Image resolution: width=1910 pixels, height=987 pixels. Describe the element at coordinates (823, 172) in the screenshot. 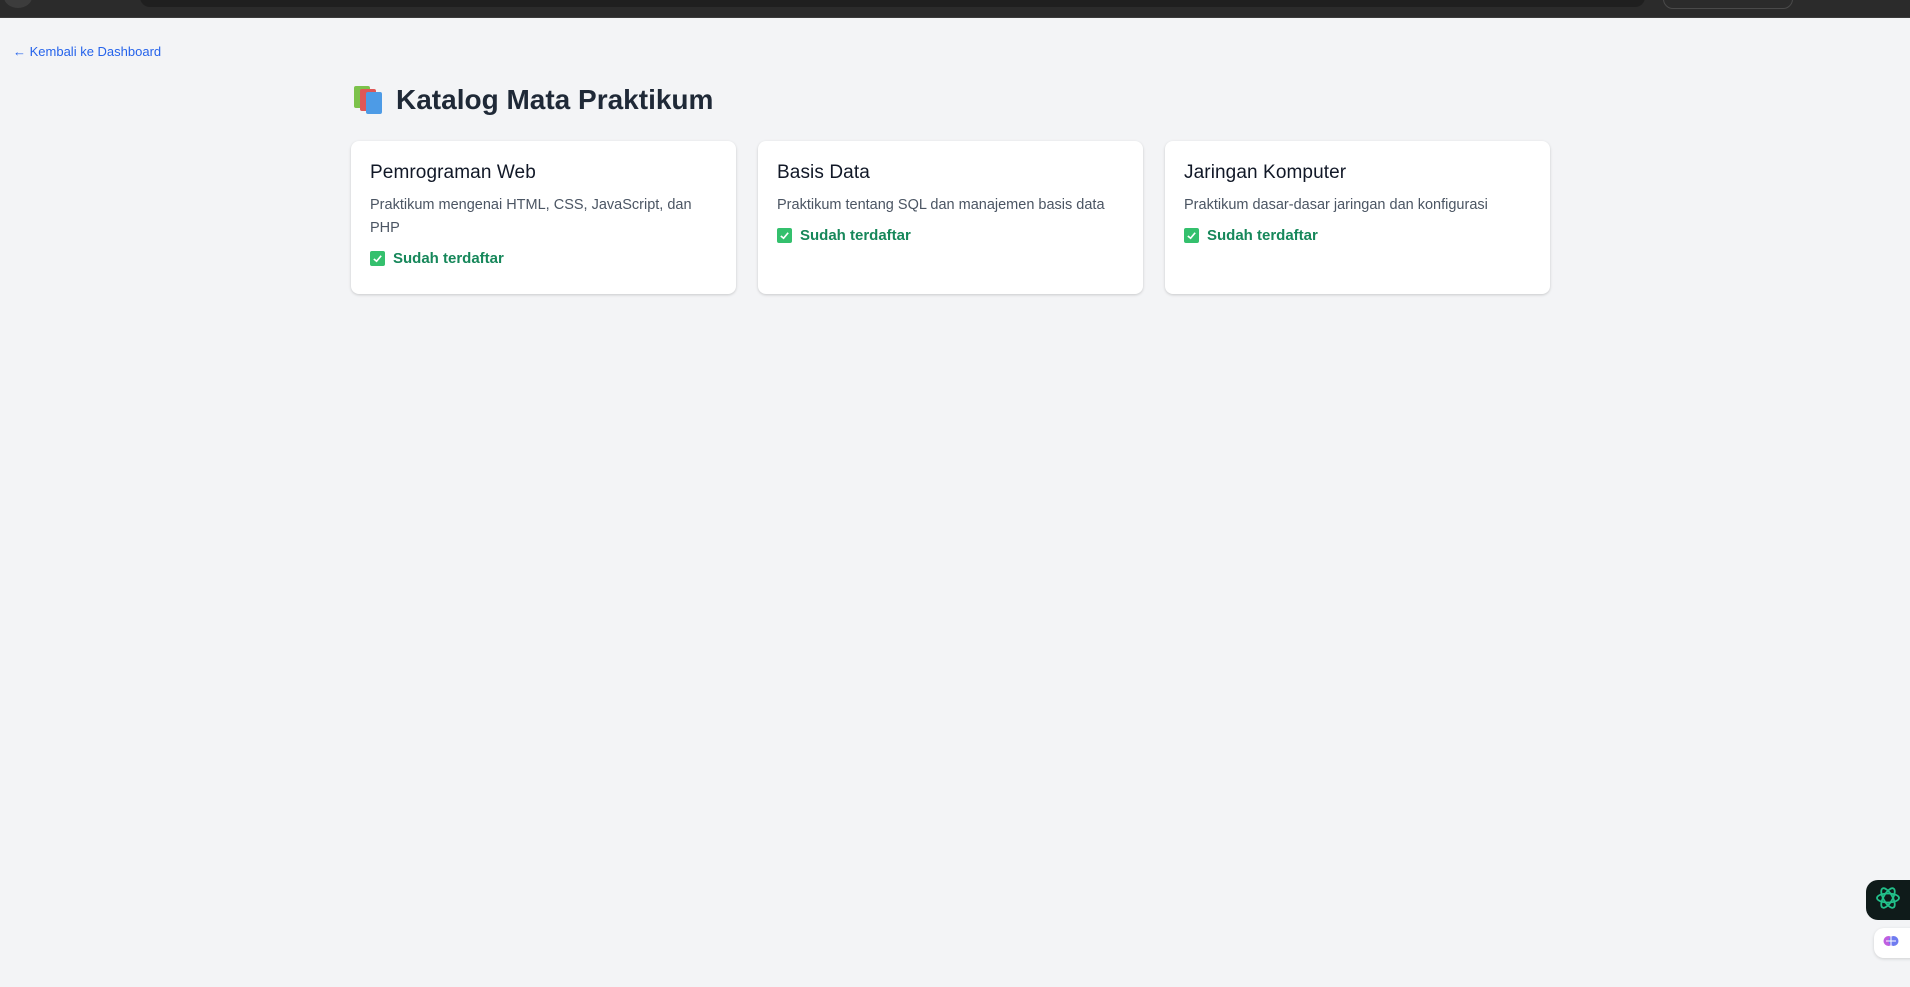

I see `course-title: Basis Data` at that location.